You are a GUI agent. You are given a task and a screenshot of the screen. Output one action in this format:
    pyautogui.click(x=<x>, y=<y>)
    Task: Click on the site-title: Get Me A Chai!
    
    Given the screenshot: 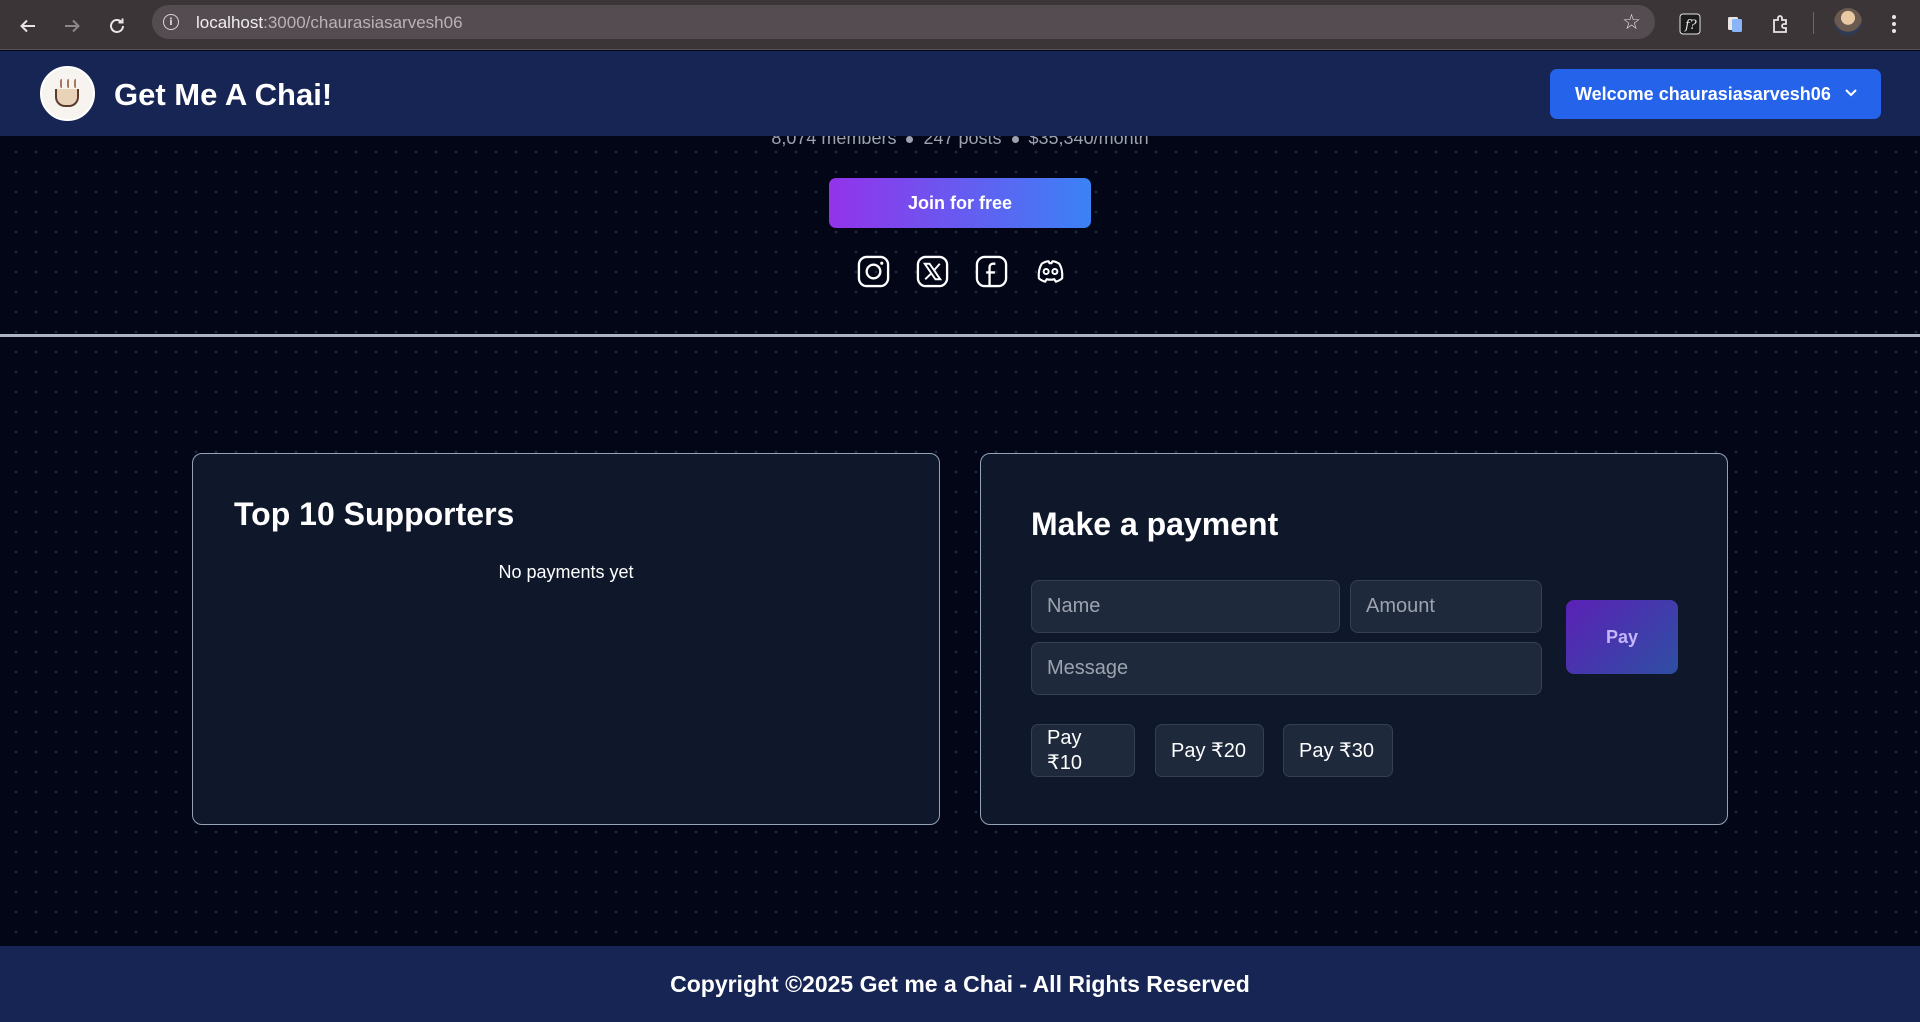 What is the action you would take?
    pyautogui.click(x=223, y=95)
    